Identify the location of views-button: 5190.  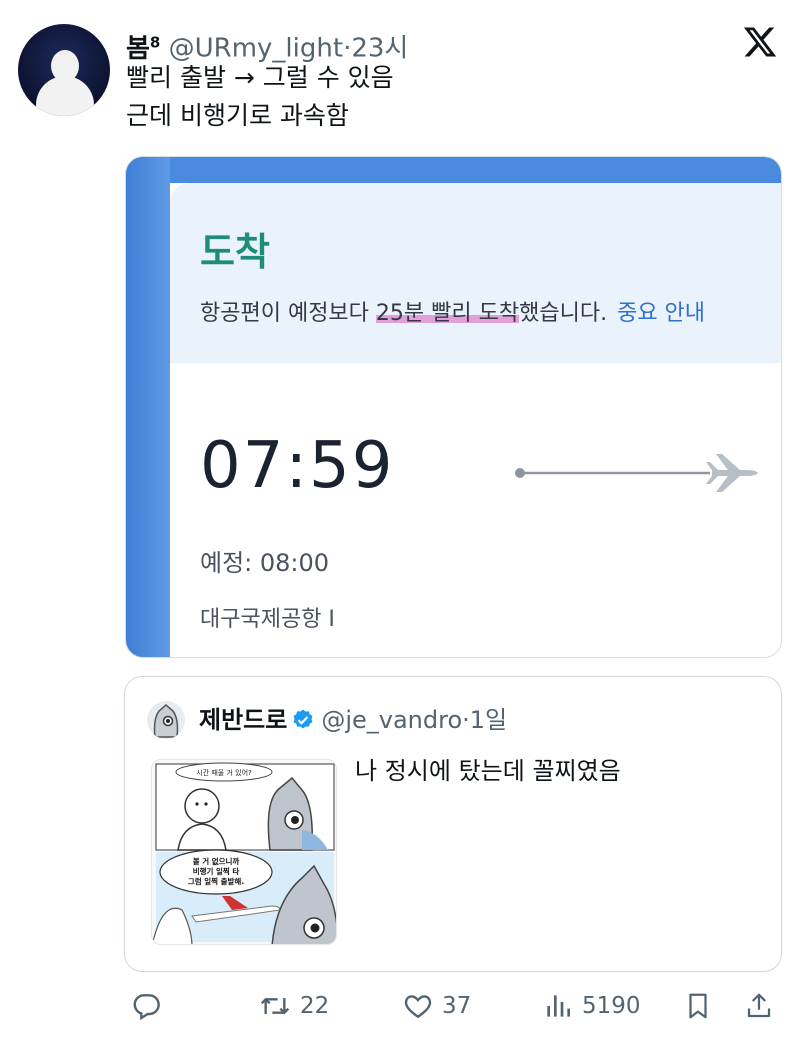
(591, 1006).